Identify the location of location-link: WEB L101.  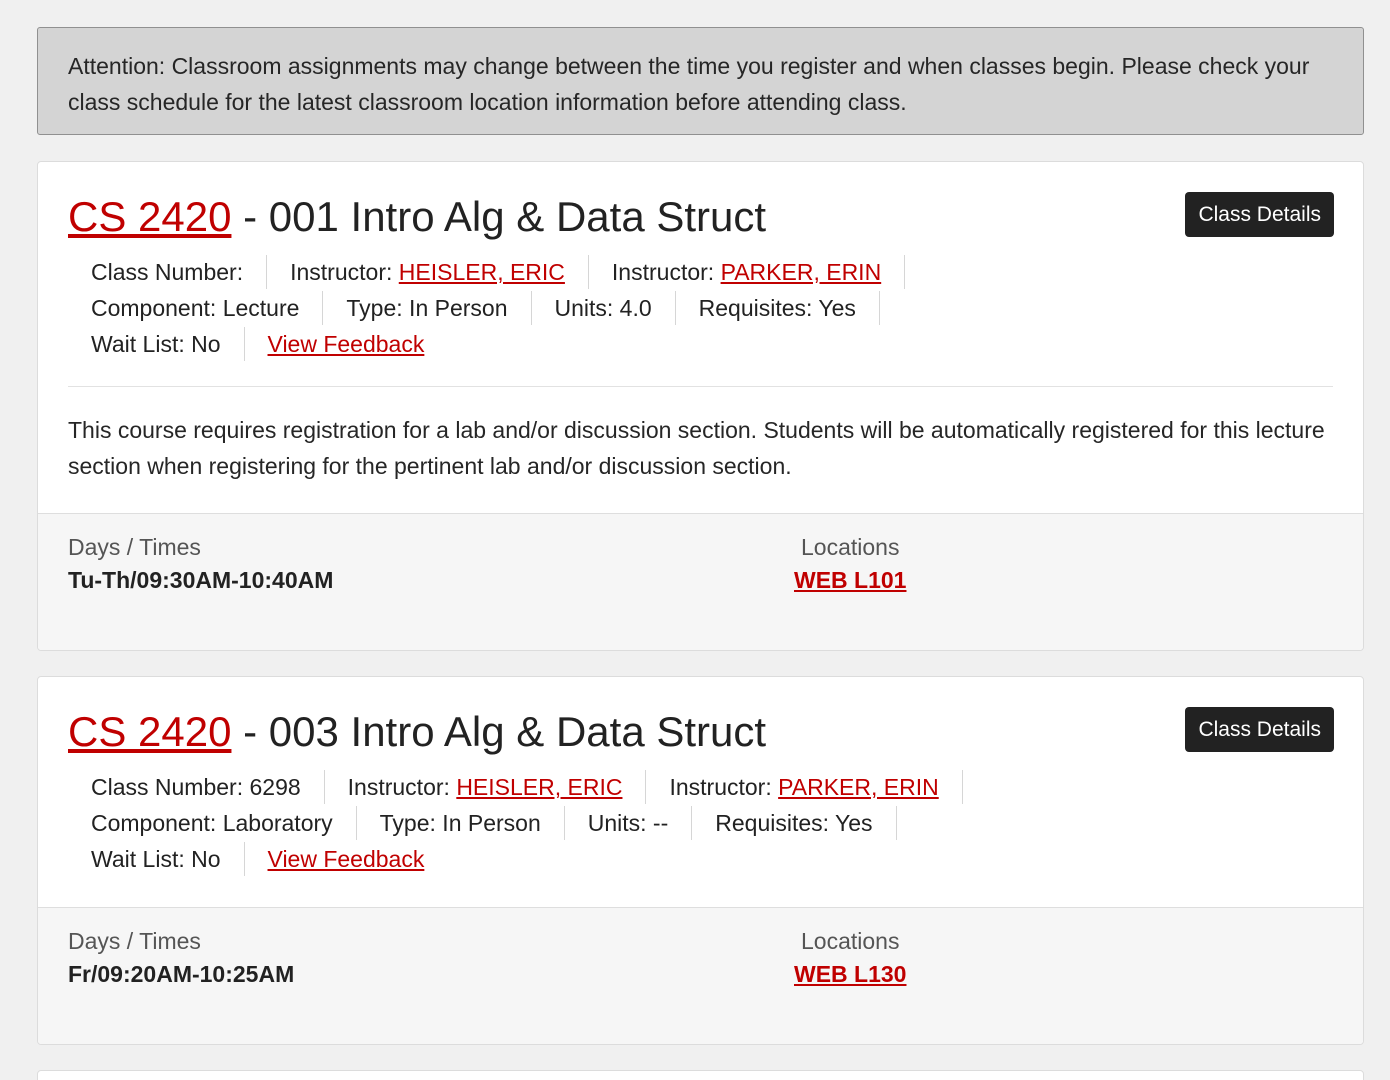
(850, 580).